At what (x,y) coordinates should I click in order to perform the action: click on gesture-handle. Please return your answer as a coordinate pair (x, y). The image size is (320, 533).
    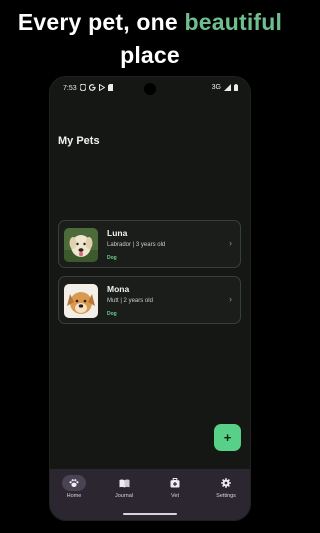
    Looking at the image, I should click on (150, 514).